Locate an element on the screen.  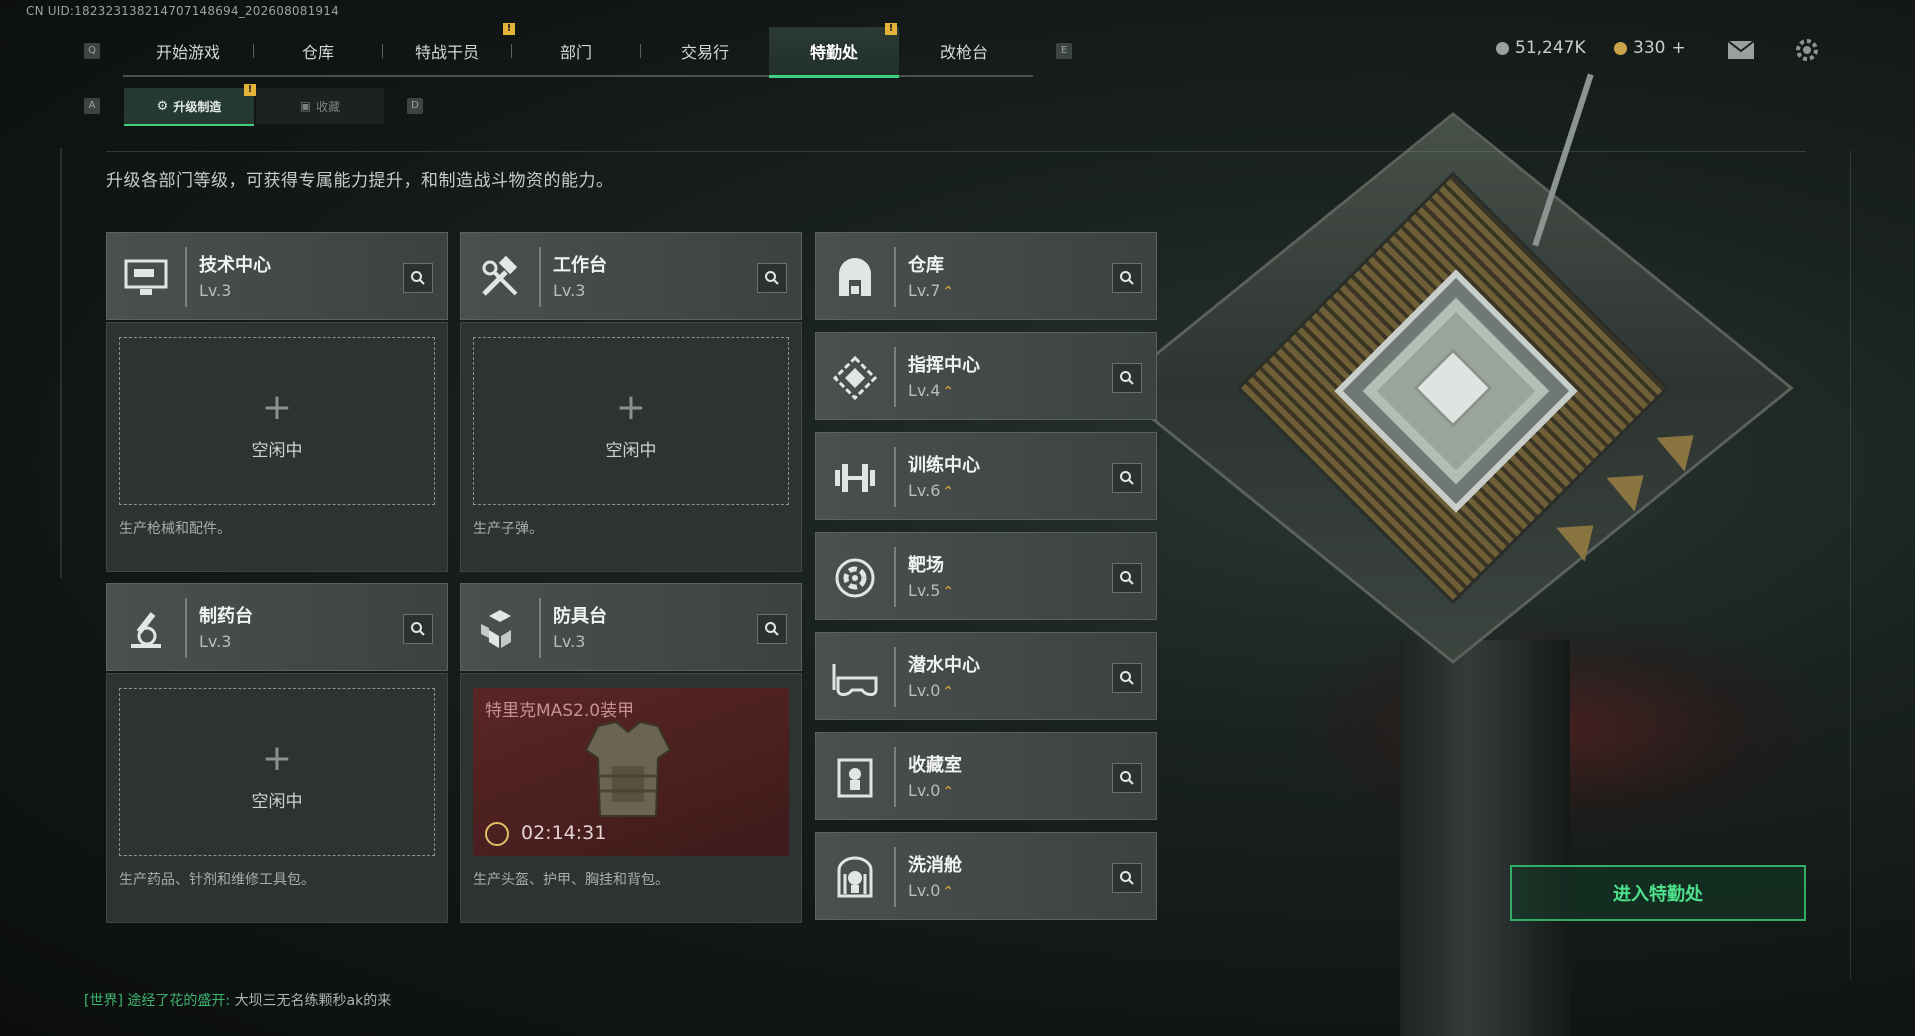
decontamination-icon is located at coordinates (855, 878).